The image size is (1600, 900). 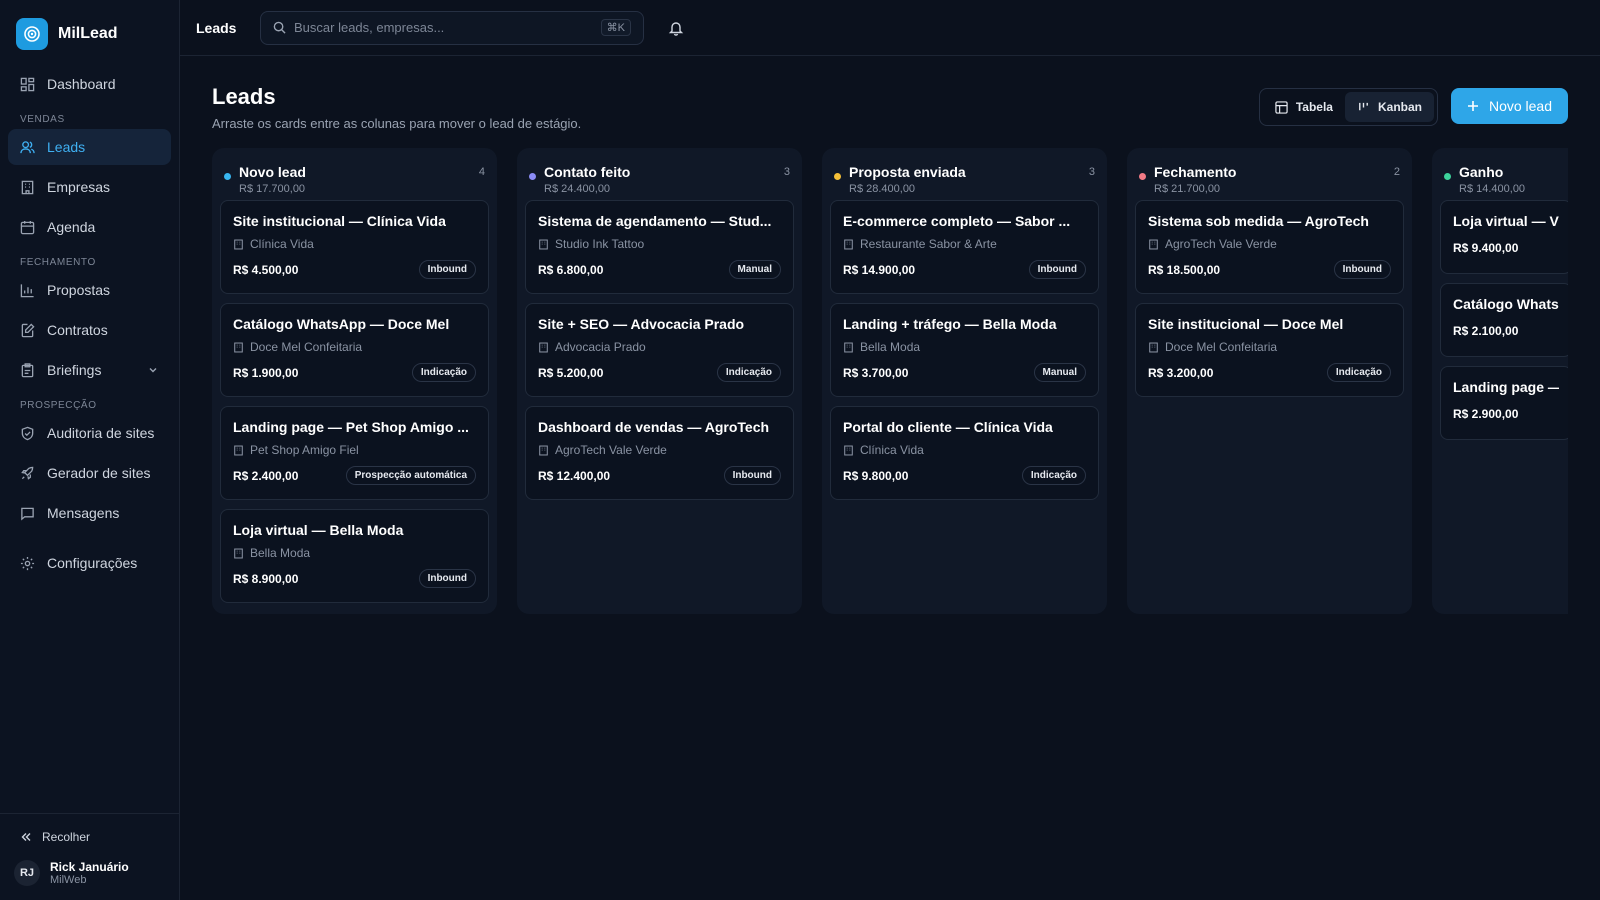 I want to click on view-kanban-label: Kanban, so click(x=1399, y=107).